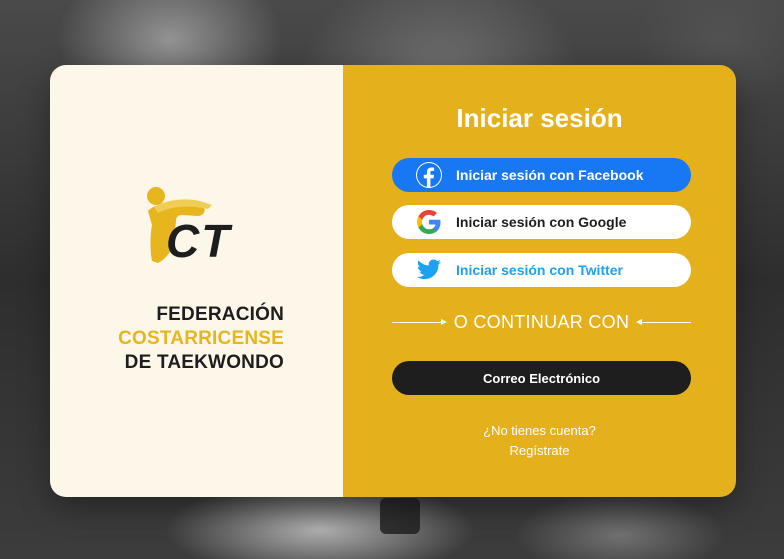  What do you see at coordinates (400, 516) in the screenshot?
I see `background-patch` at bounding box center [400, 516].